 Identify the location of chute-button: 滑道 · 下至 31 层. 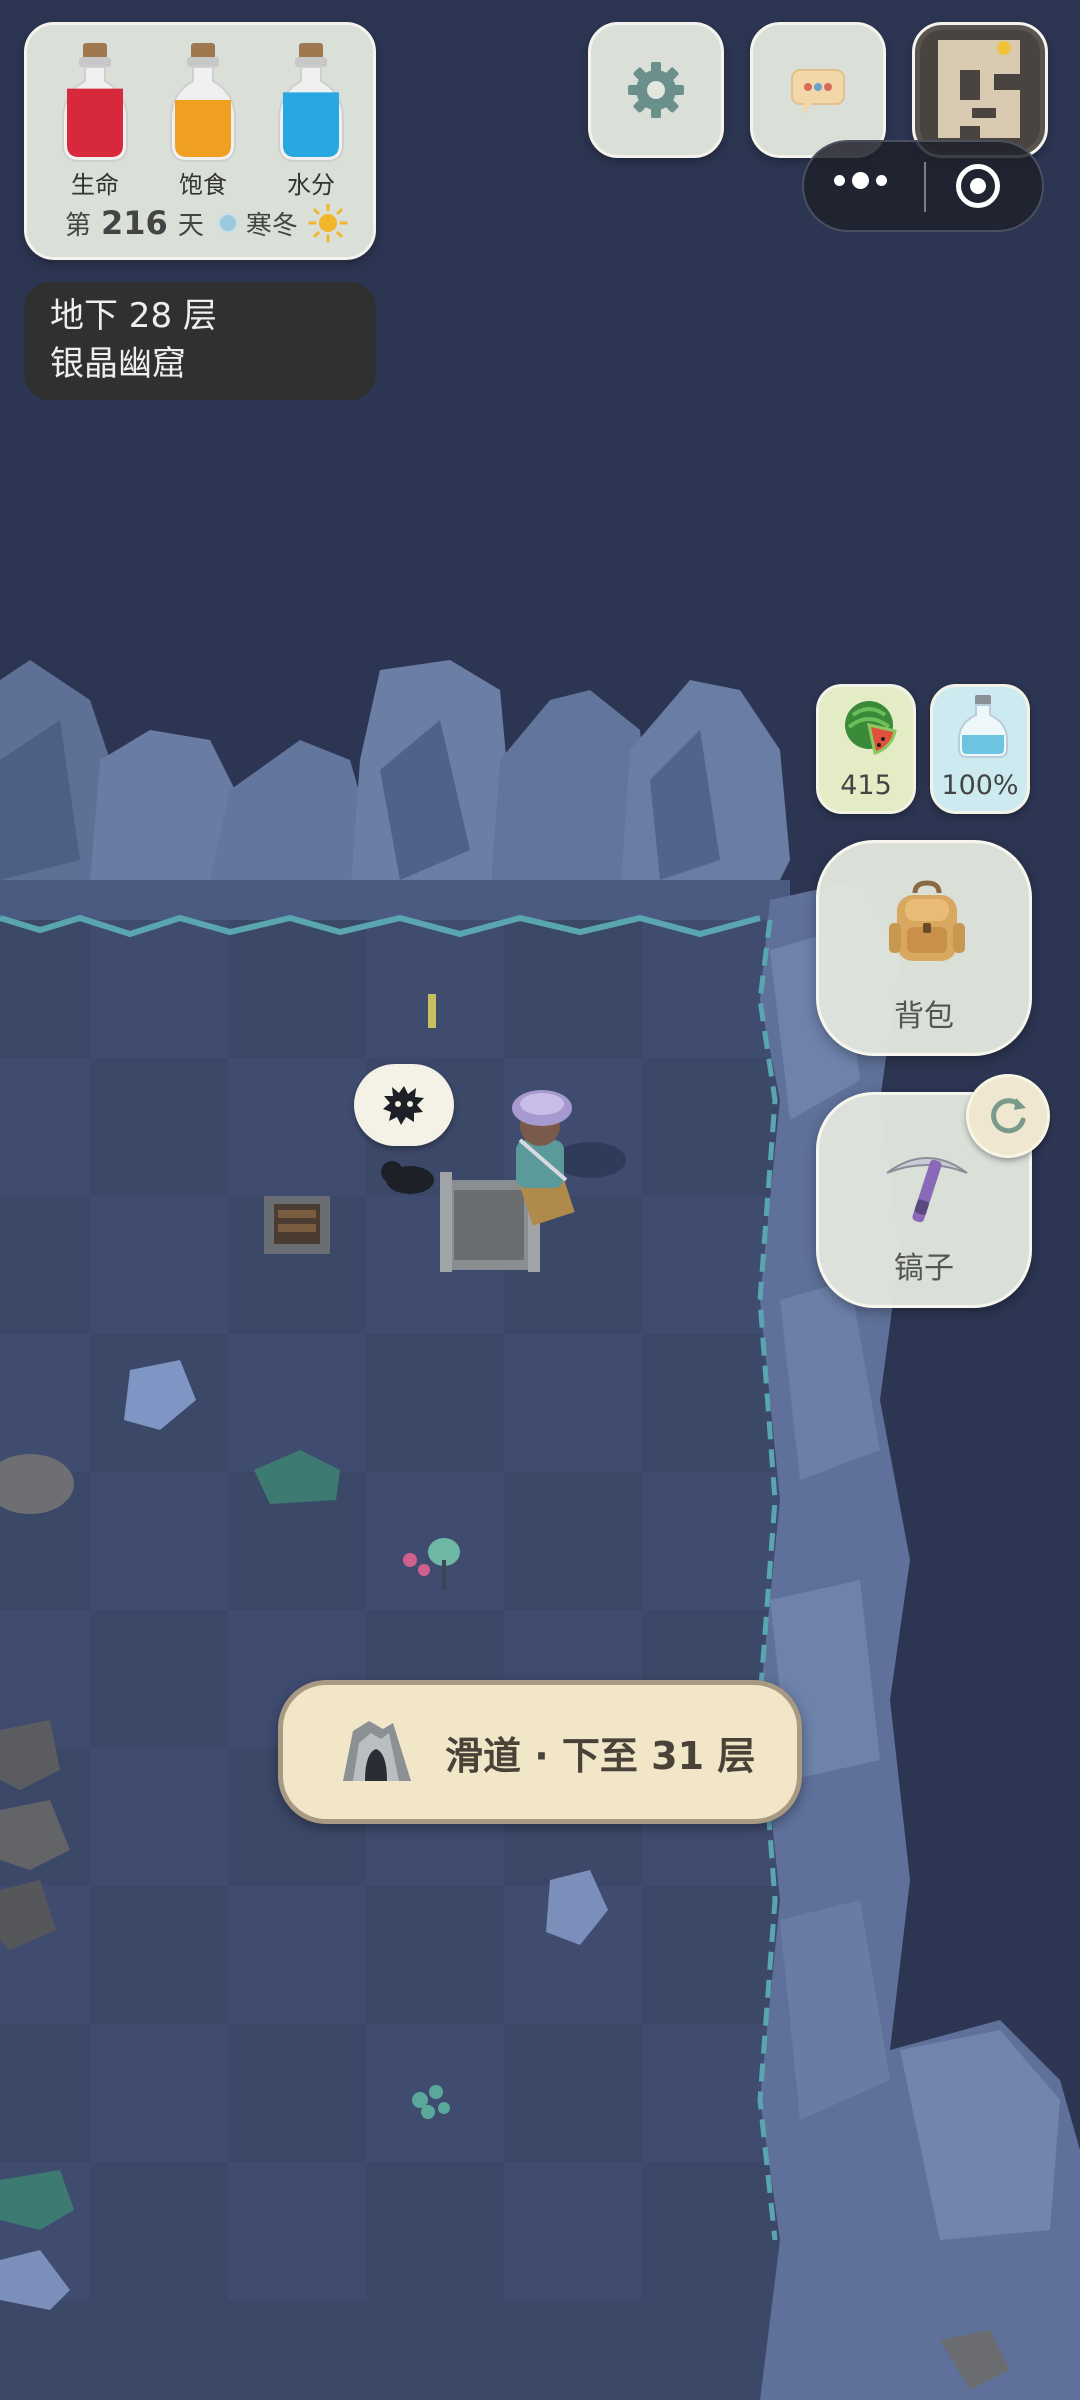
(540, 1752).